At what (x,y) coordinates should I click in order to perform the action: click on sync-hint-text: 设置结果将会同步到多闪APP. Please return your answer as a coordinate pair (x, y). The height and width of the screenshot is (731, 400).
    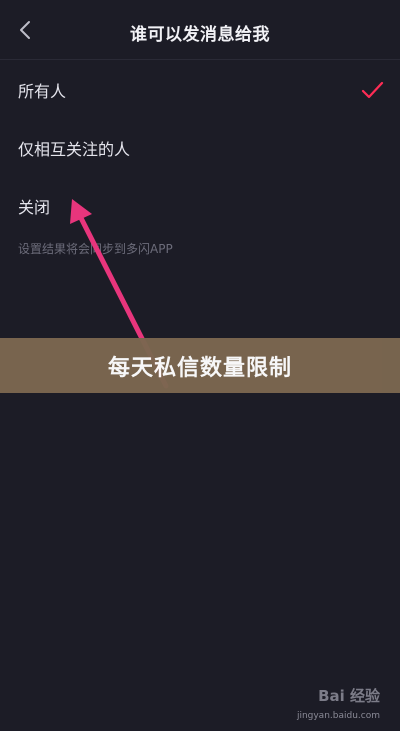
    Looking at the image, I should click on (95, 249).